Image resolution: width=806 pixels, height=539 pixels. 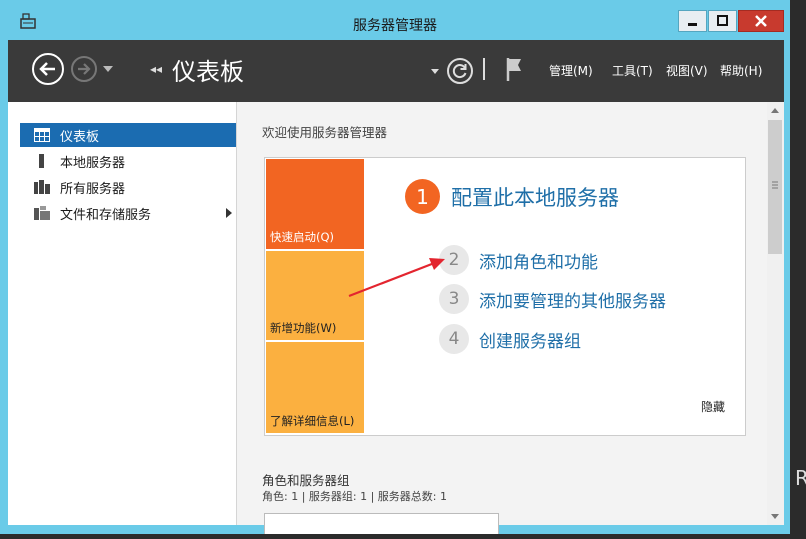 I want to click on back-button, so click(x=48, y=69).